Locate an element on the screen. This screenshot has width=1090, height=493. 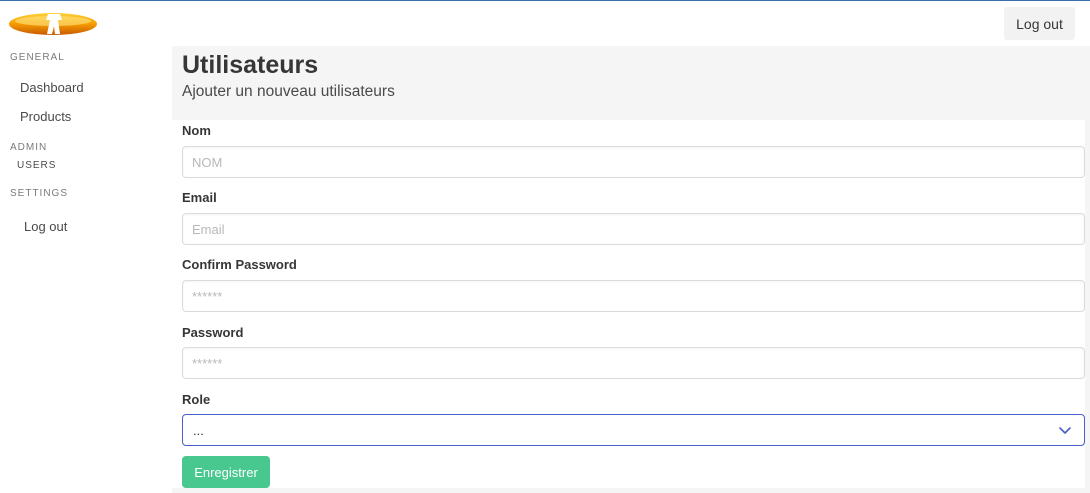
brand-logo is located at coordinates (53, 24).